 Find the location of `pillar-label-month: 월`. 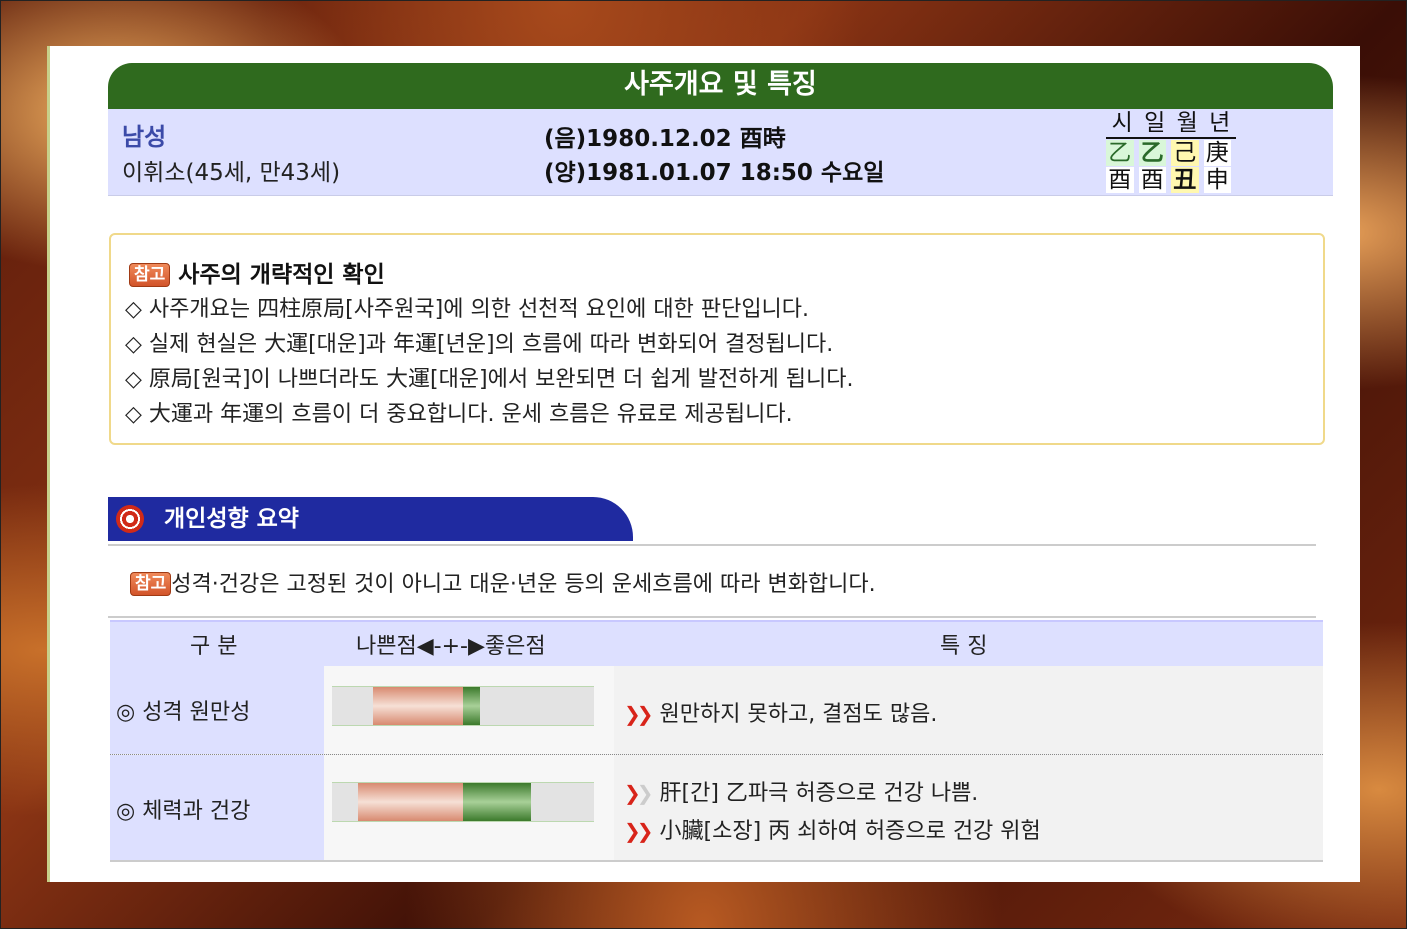

pillar-label-month: 월 is located at coordinates (1187, 123).